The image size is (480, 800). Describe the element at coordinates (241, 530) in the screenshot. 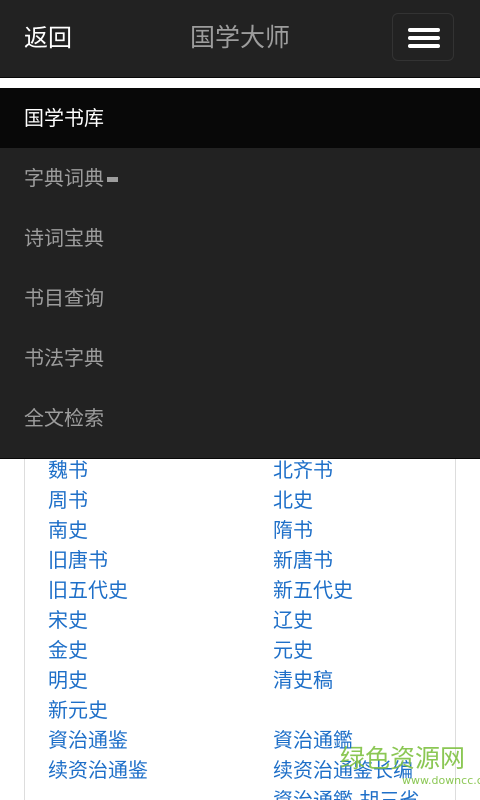

I see `list-item: 南史 隋书` at that location.